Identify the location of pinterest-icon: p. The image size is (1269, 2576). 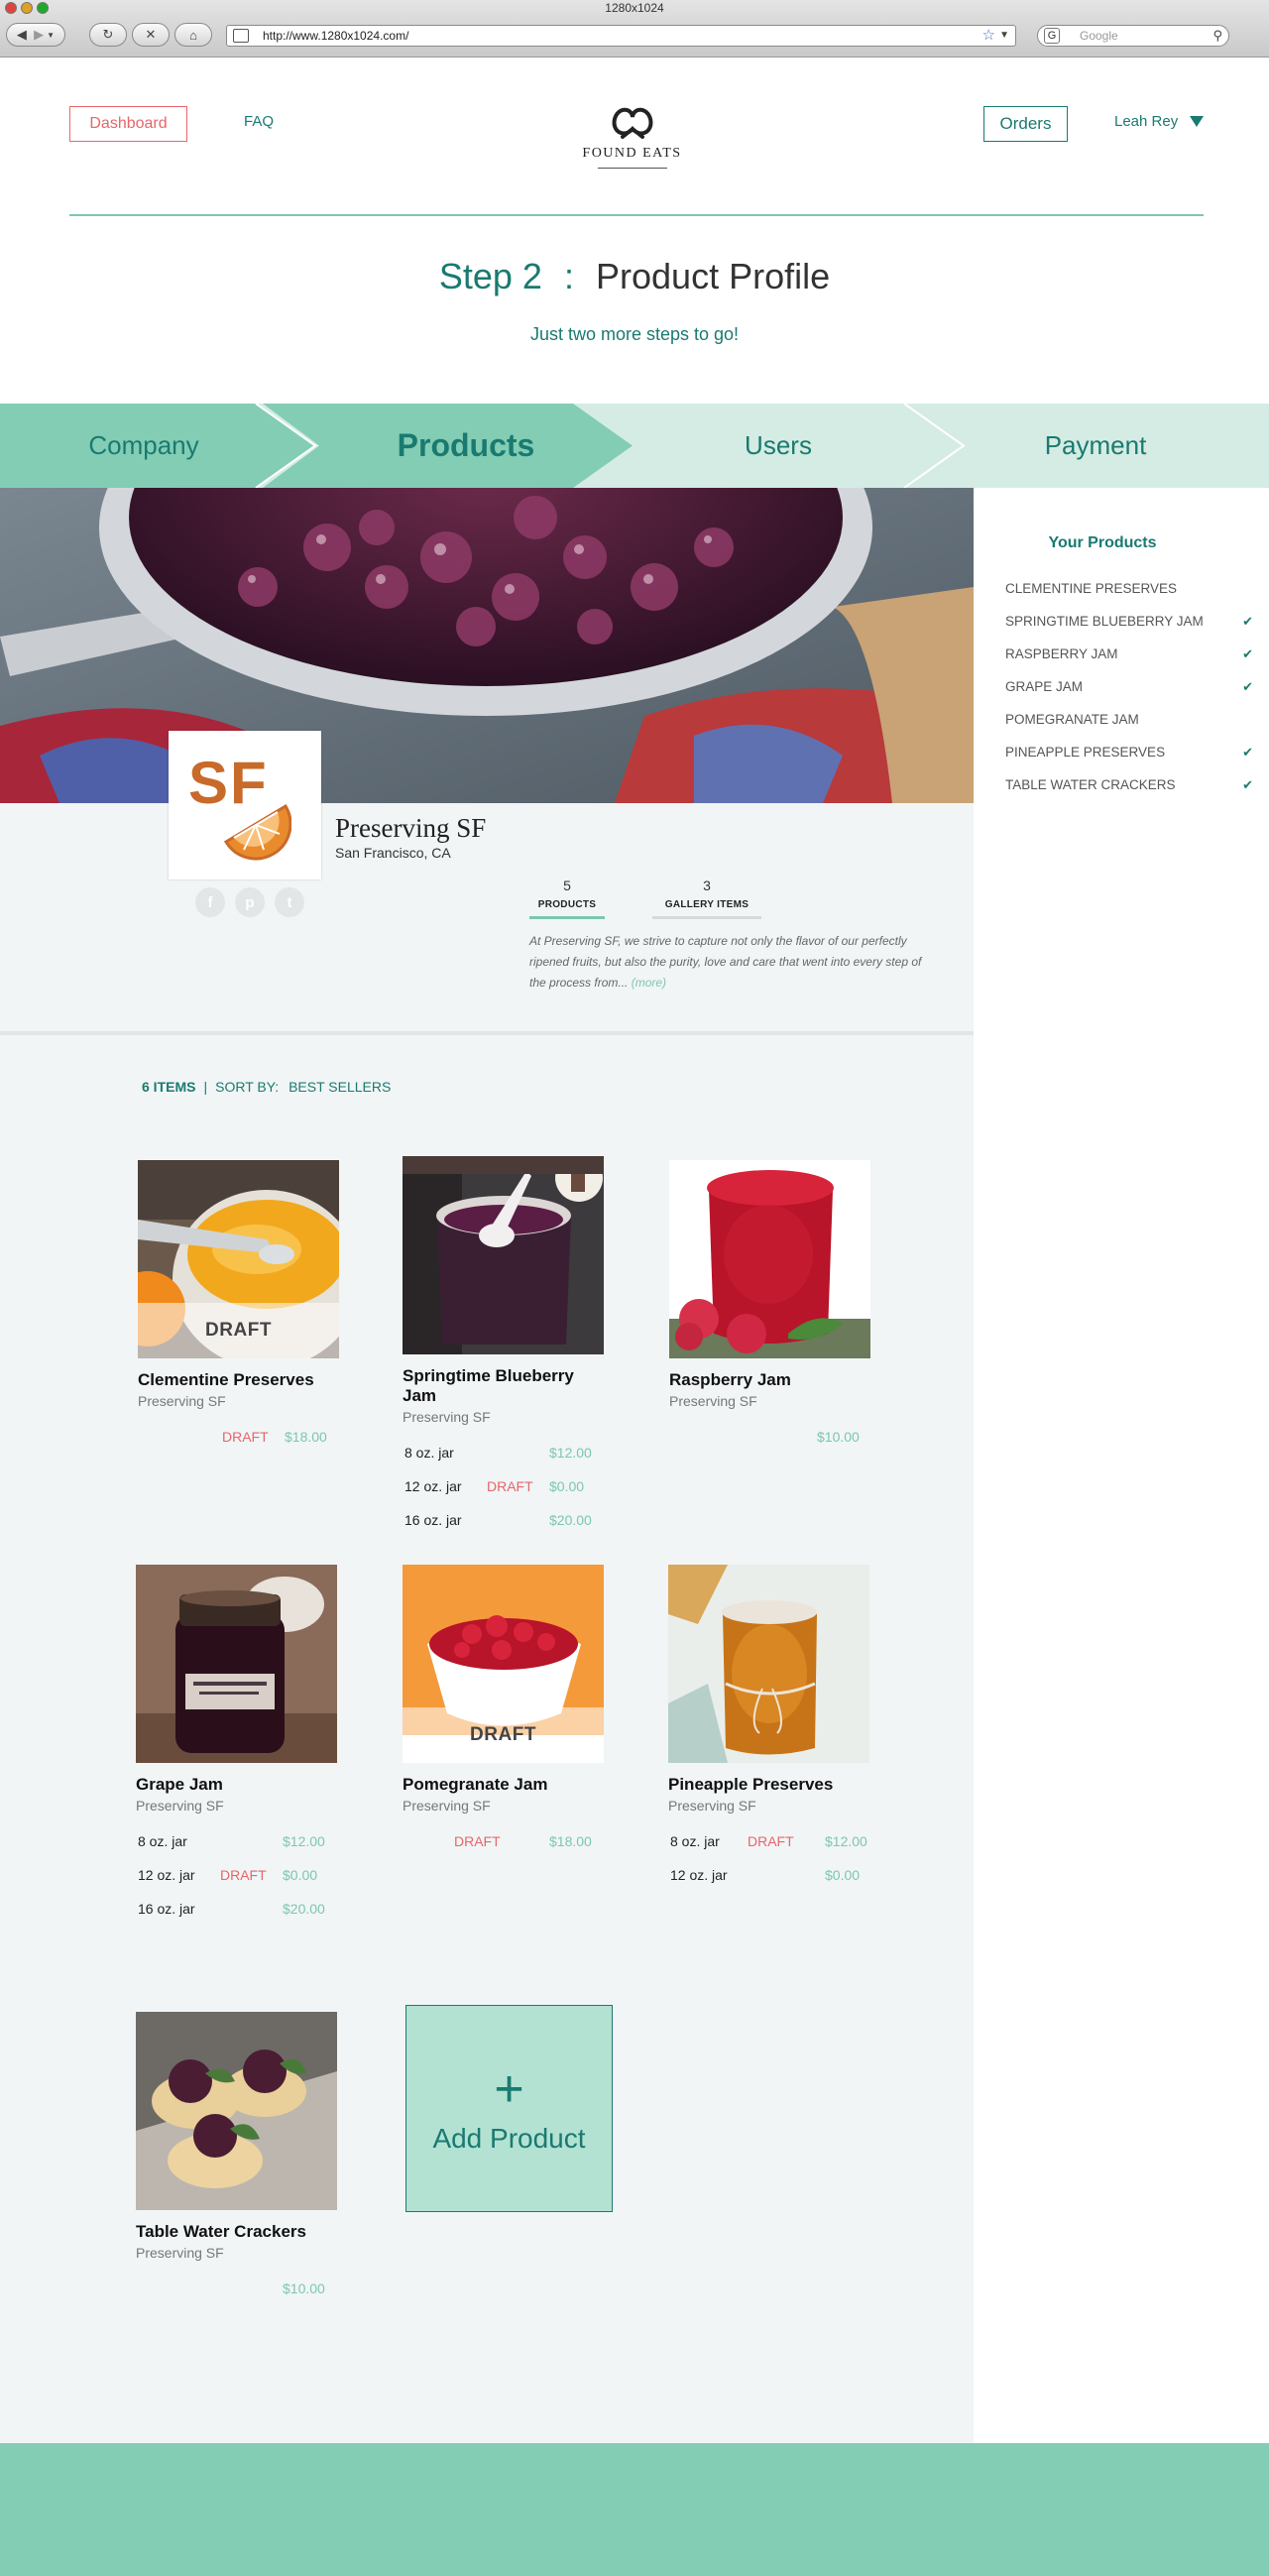
(250, 902).